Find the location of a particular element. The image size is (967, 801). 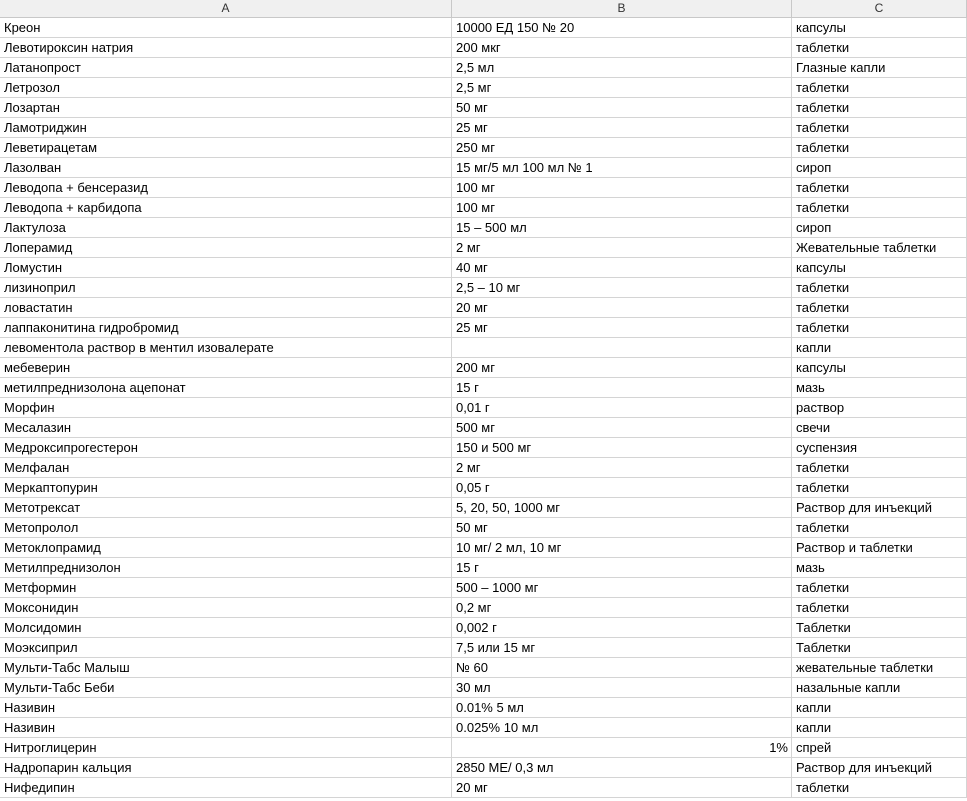

cell-name: Метилпреднизолон is located at coordinates (226, 567).